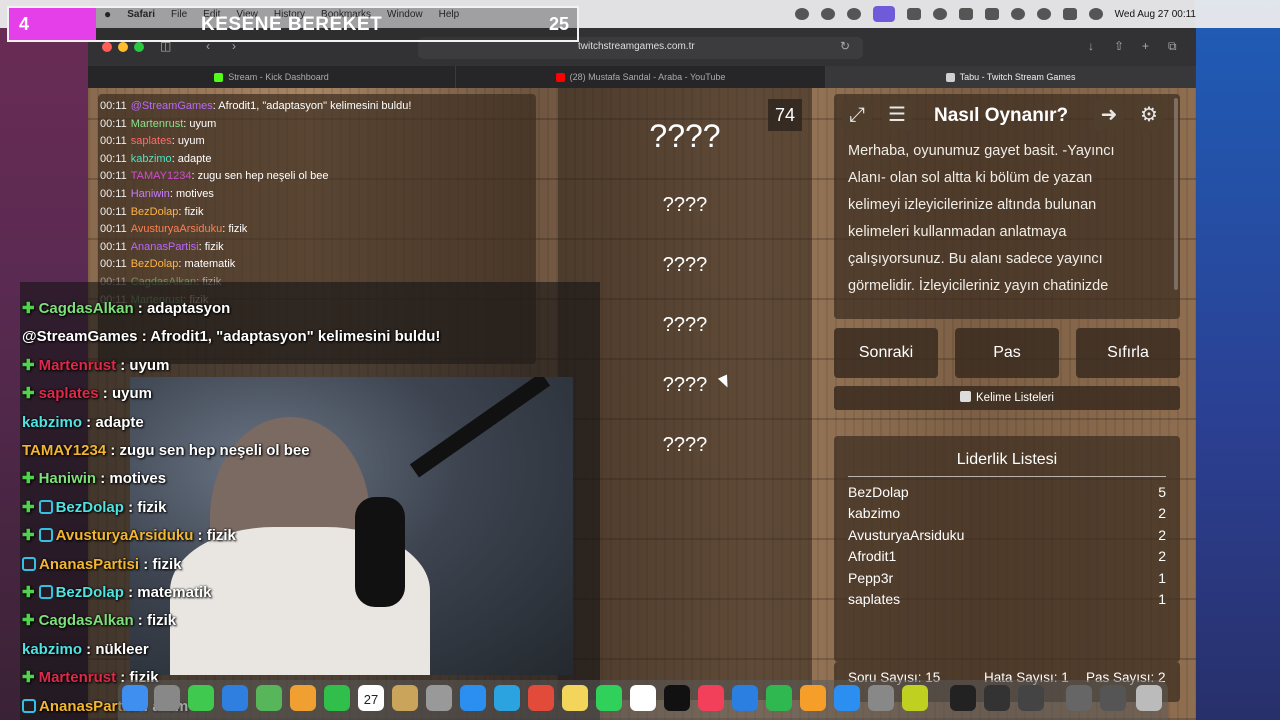 The height and width of the screenshot is (720, 1280). I want to click on reload-icon: ↻, so click(847, 46).